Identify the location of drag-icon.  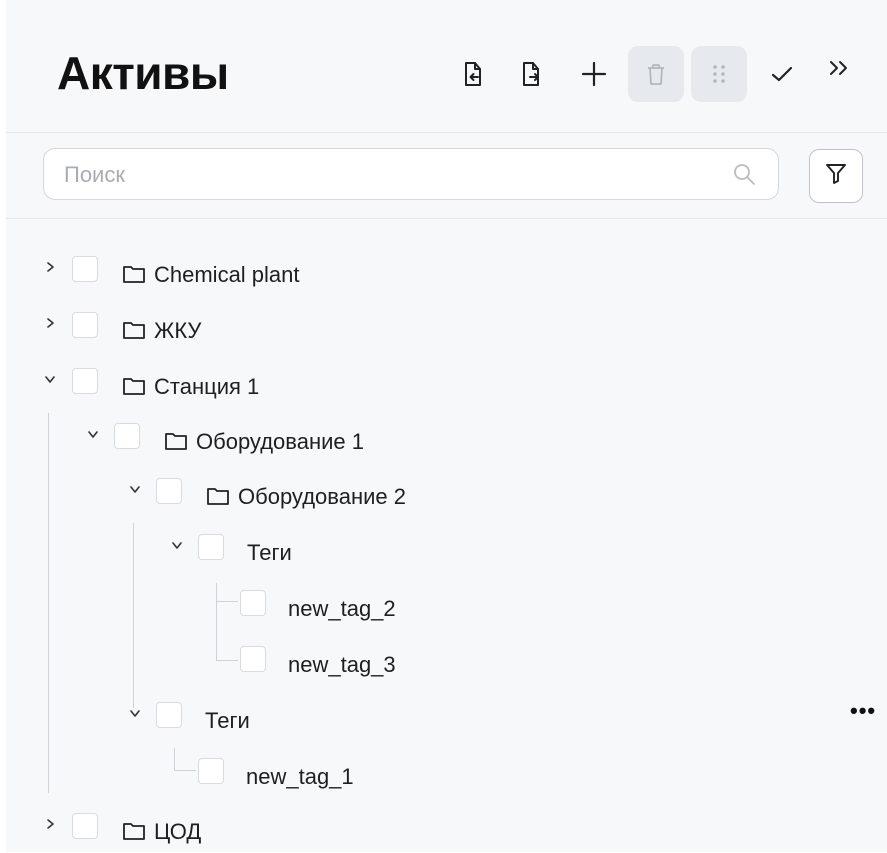
(719, 74).